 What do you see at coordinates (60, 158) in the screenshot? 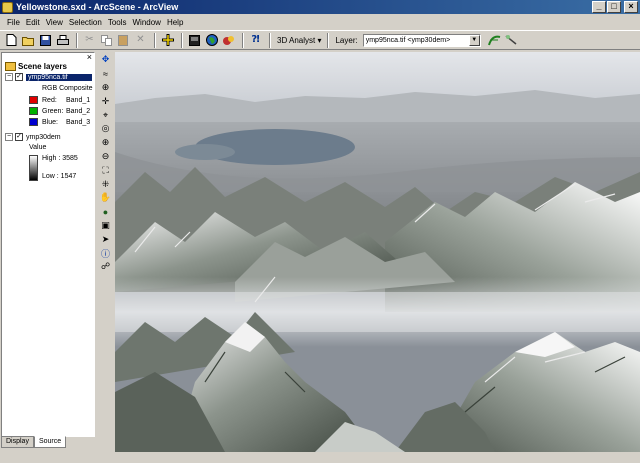
I see `high-value-label: High : 3585` at bounding box center [60, 158].